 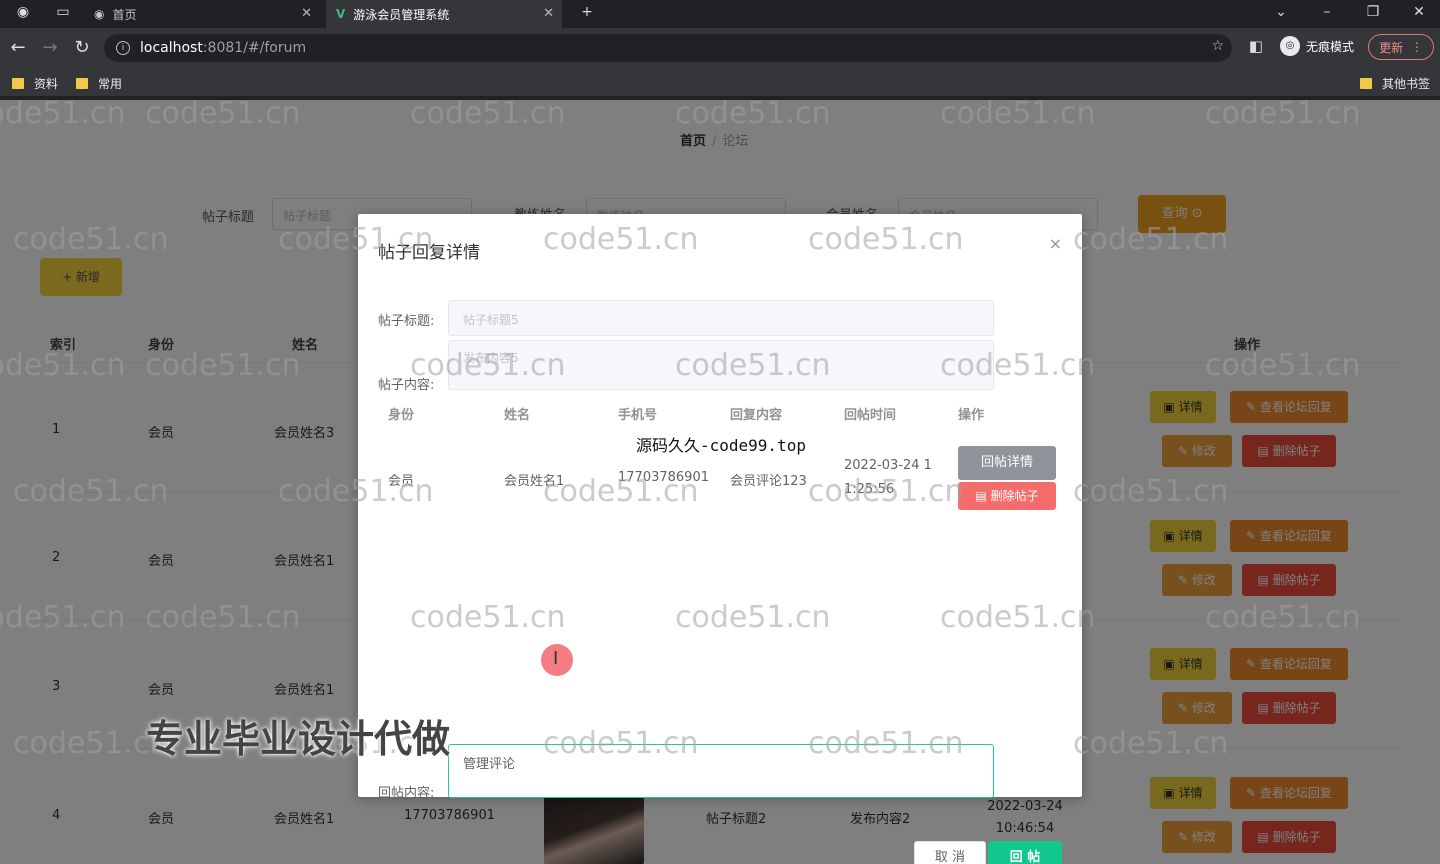 What do you see at coordinates (556, 658) in the screenshot?
I see `text-cursor-icon: I` at bounding box center [556, 658].